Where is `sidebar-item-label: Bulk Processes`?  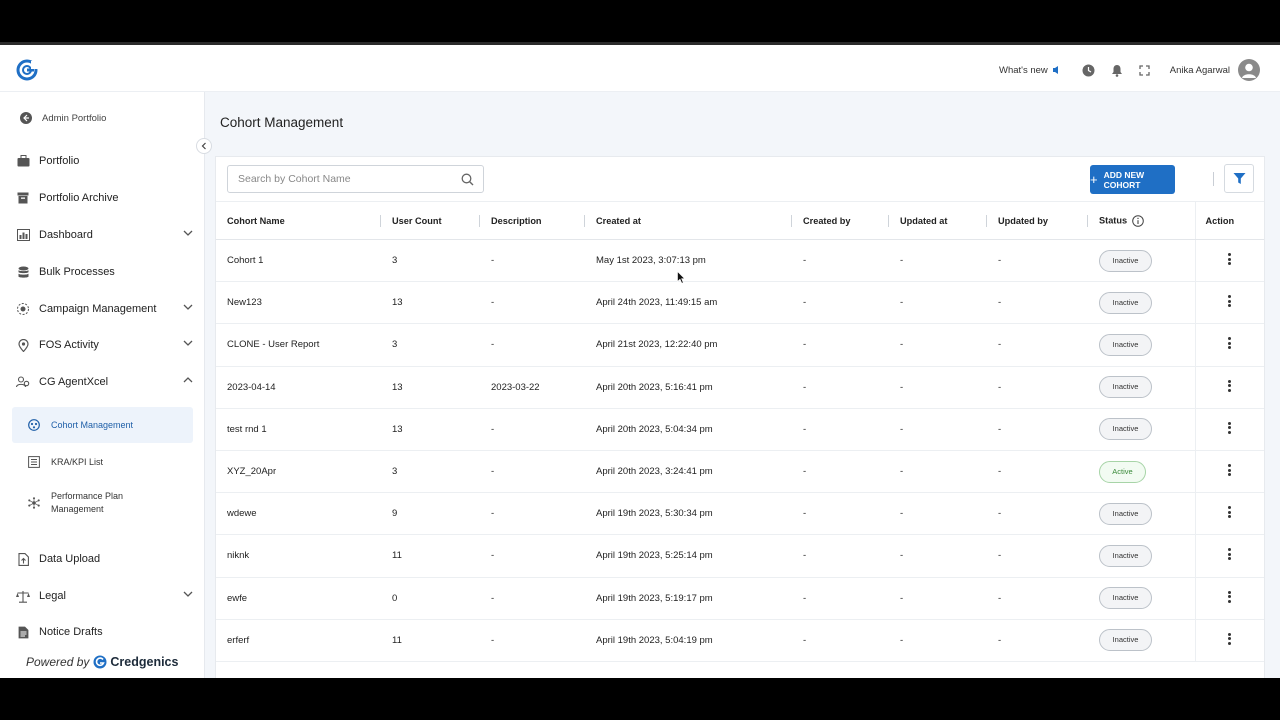 sidebar-item-label: Bulk Processes is located at coordinates (77, 272).